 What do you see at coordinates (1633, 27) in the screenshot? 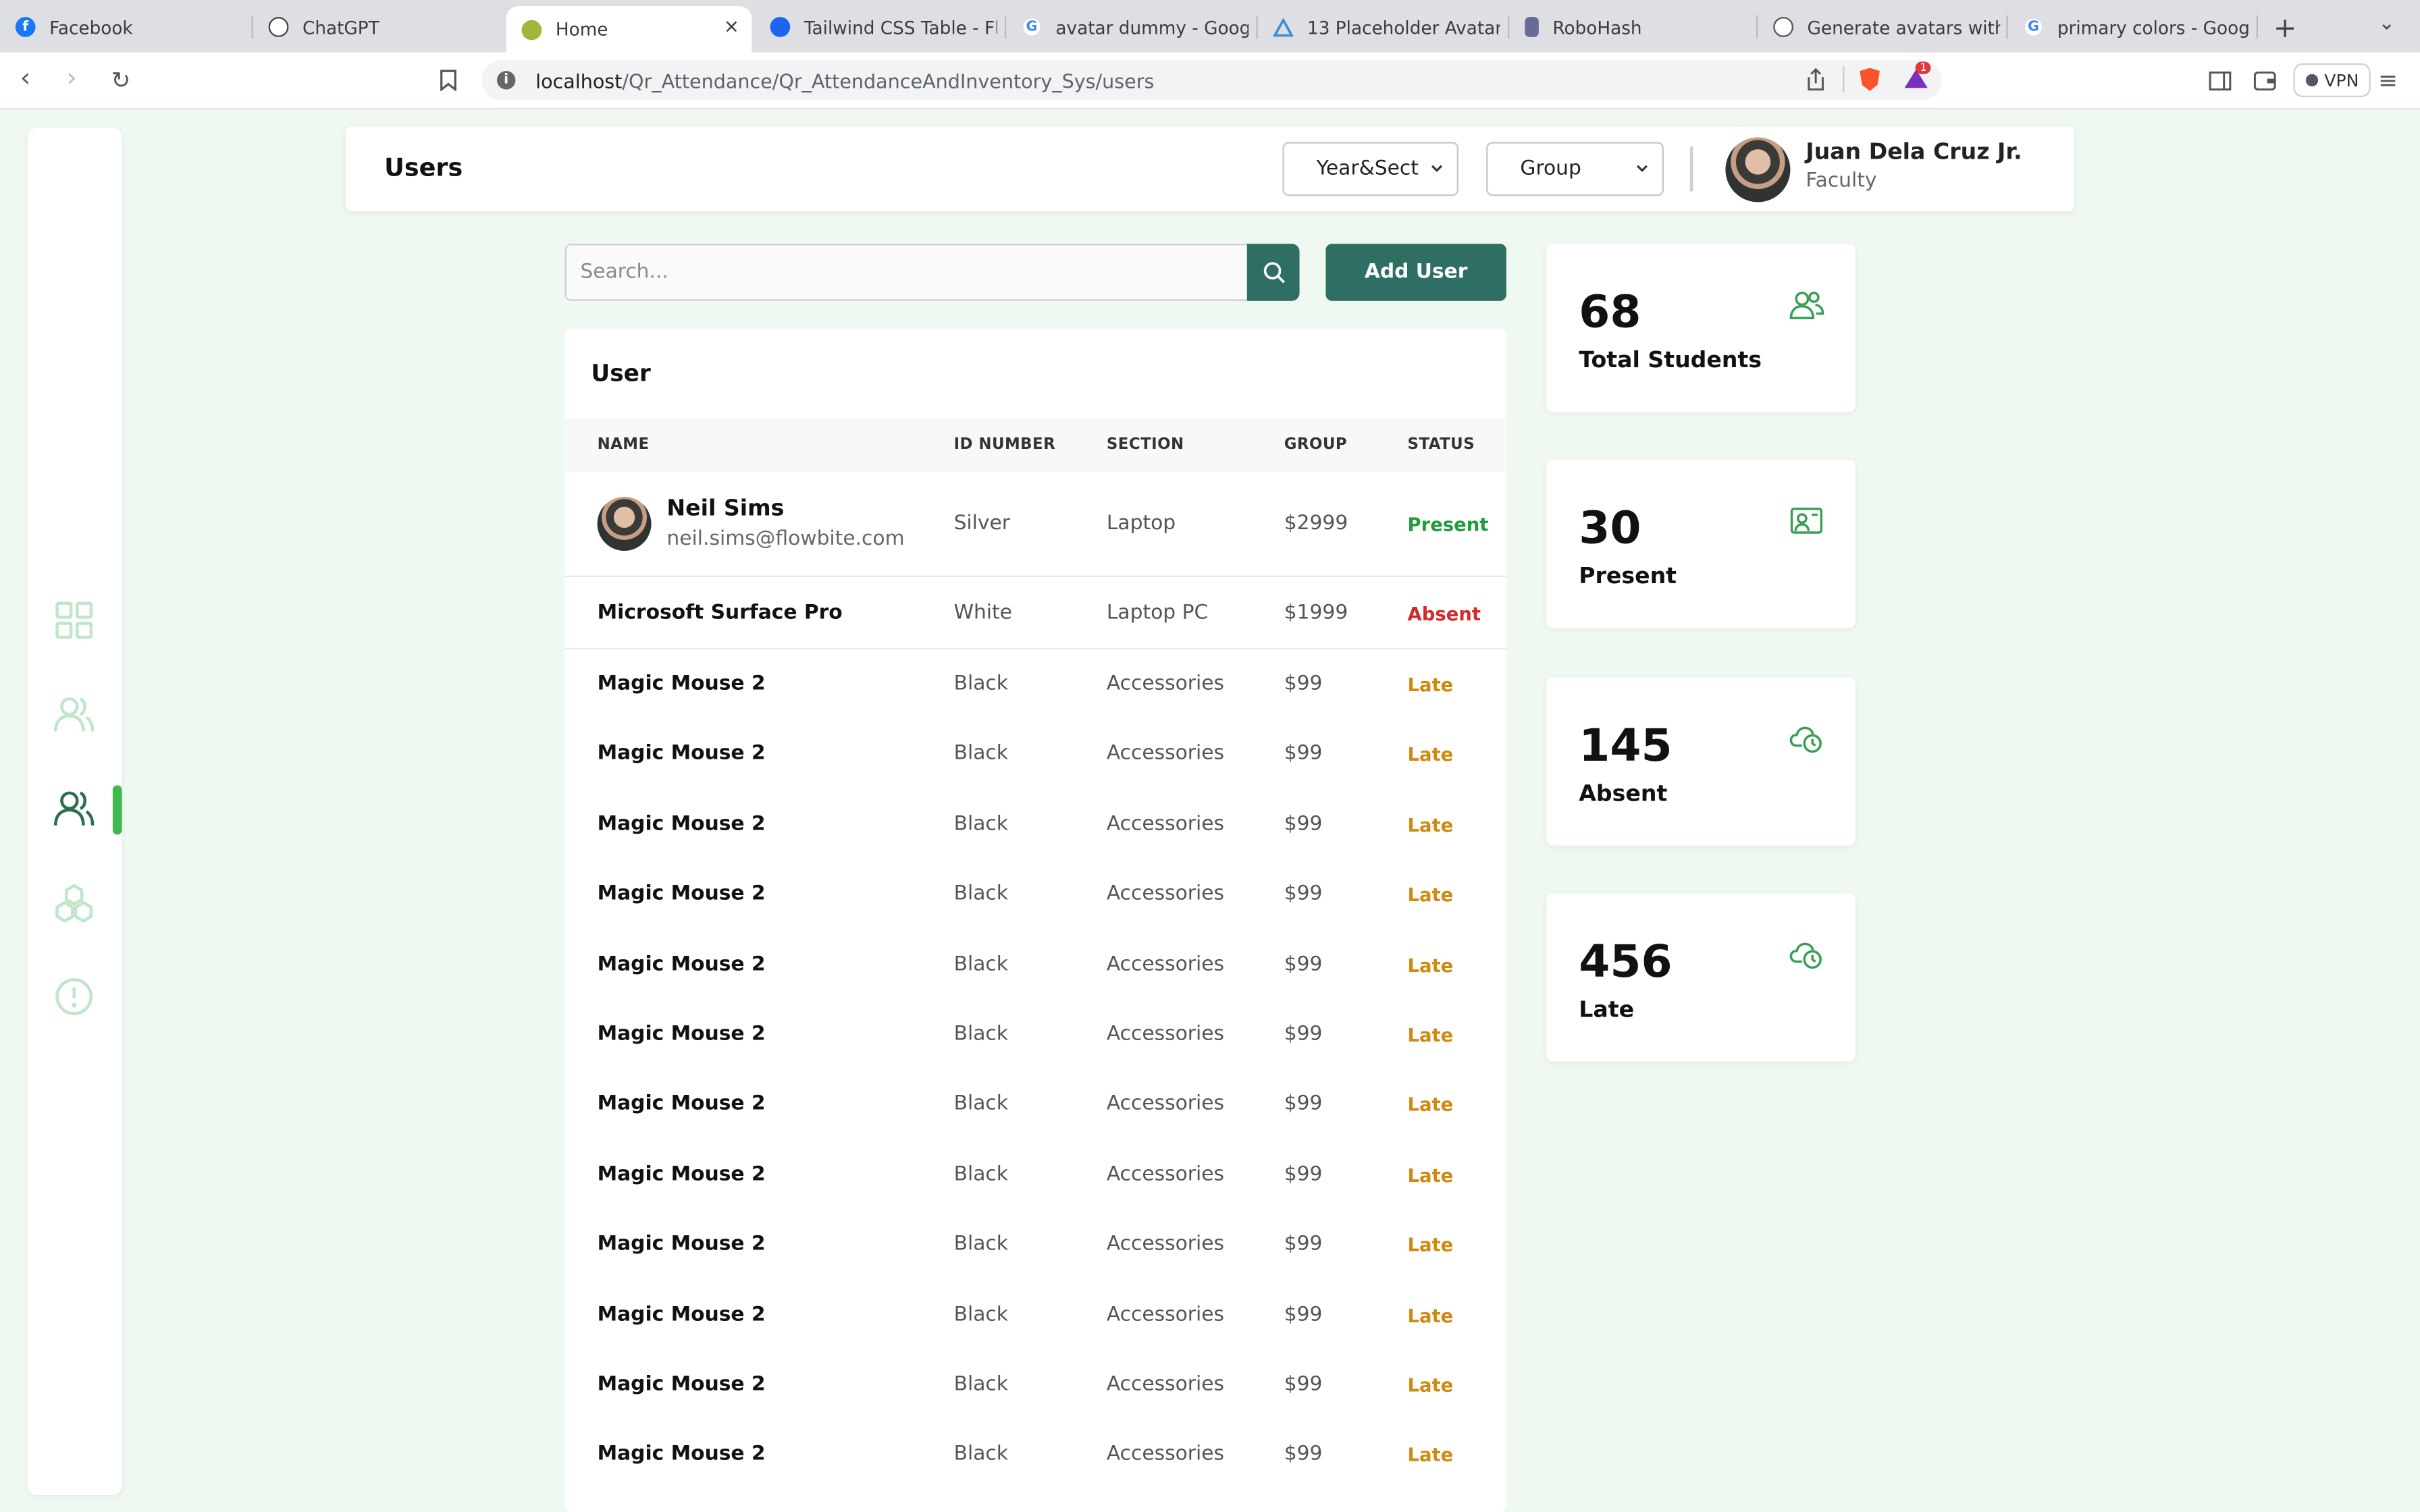
I see `browser-tab: RoboHash` at bounding box center [1633, 27].